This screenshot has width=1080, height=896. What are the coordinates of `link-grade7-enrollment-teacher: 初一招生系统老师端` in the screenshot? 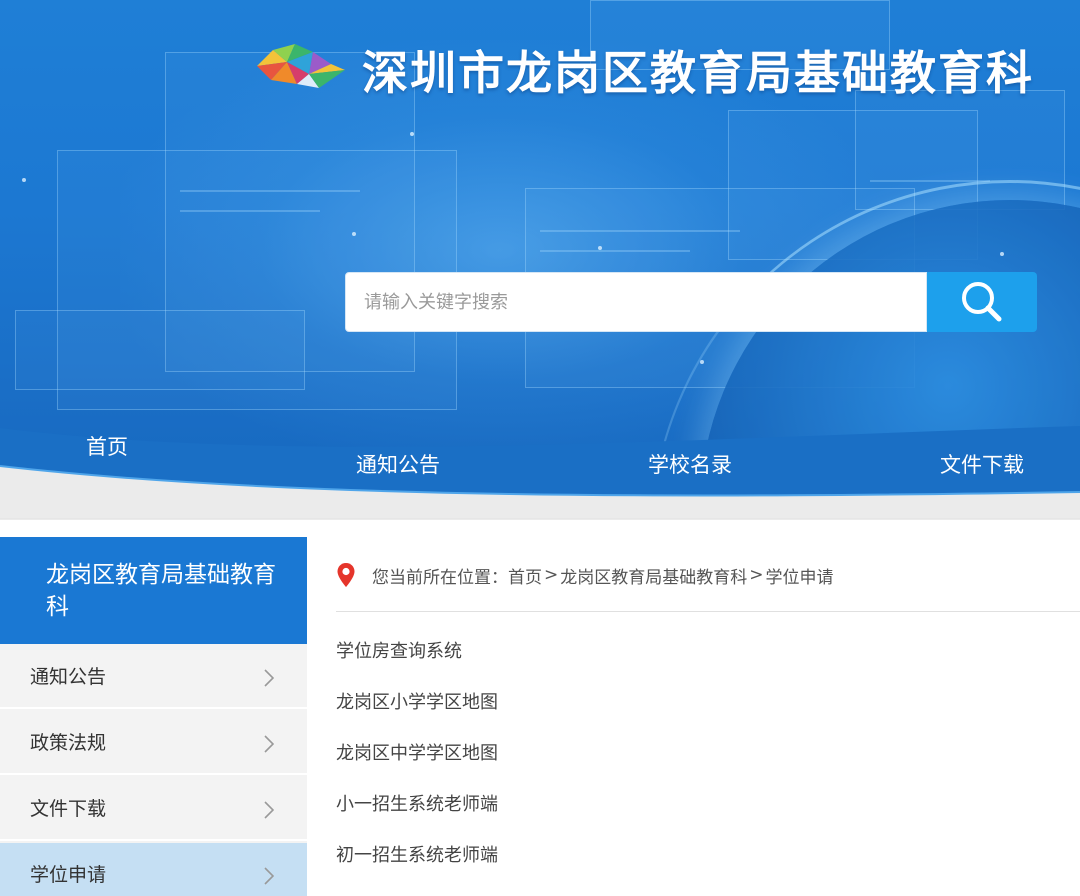 It's located at (417, 866).